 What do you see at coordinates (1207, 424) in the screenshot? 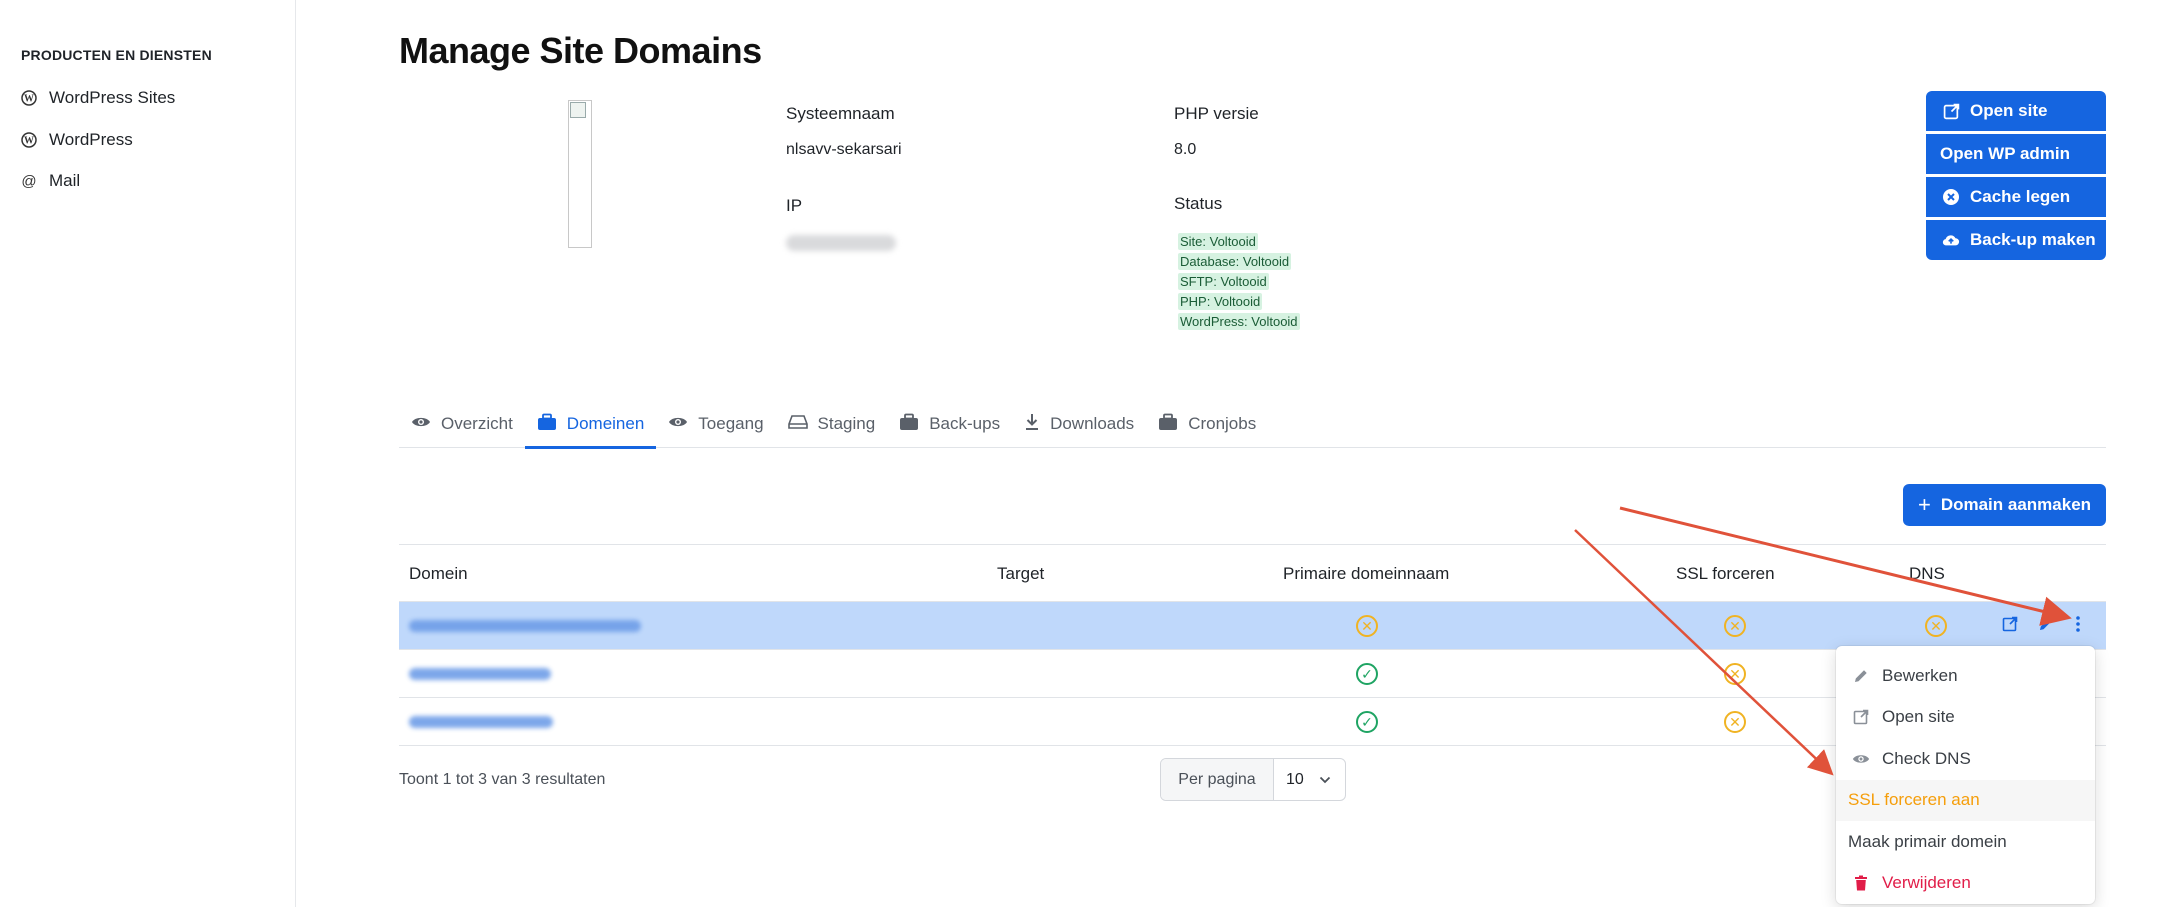
I see `tab-cronjobs: Cronjobs` at bounding box center [1207, 424].